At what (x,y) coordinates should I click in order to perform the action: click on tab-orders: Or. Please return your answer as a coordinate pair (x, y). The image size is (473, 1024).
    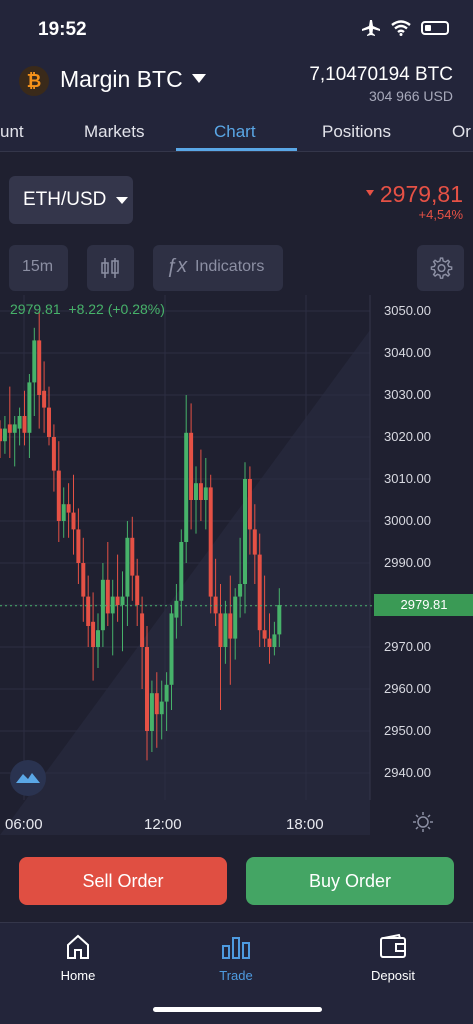
    Looking at the image, I should click on (461, 132).